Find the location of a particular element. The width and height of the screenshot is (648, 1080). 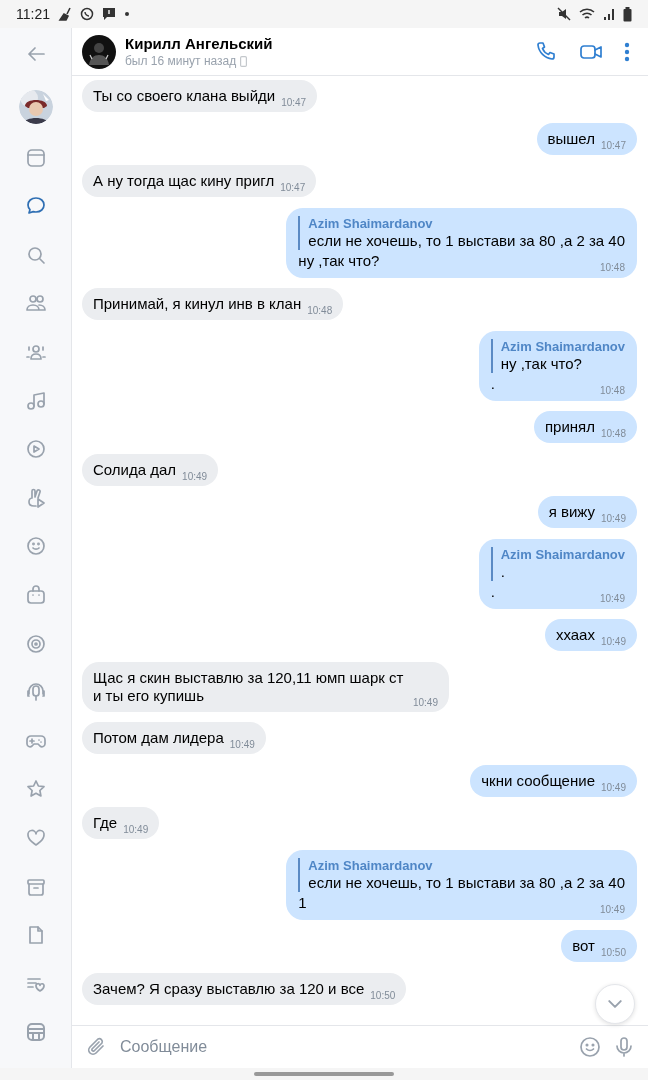

clock-time: 11:21 is located at coordinates (33, 14).